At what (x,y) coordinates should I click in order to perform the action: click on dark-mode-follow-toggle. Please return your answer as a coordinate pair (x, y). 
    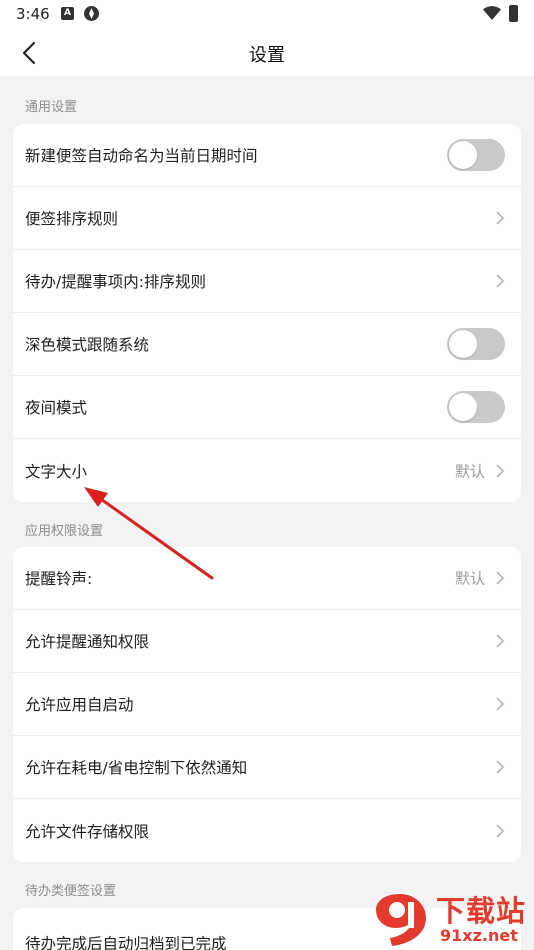
    Looking at the image, I should click on (476, 344).